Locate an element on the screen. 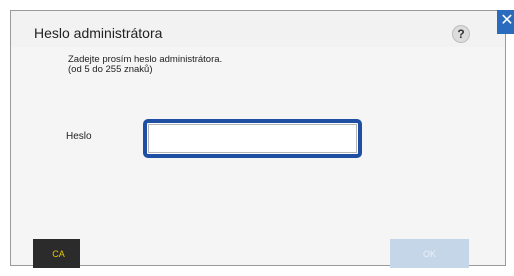  password-input is located at coordinates (252, 138).